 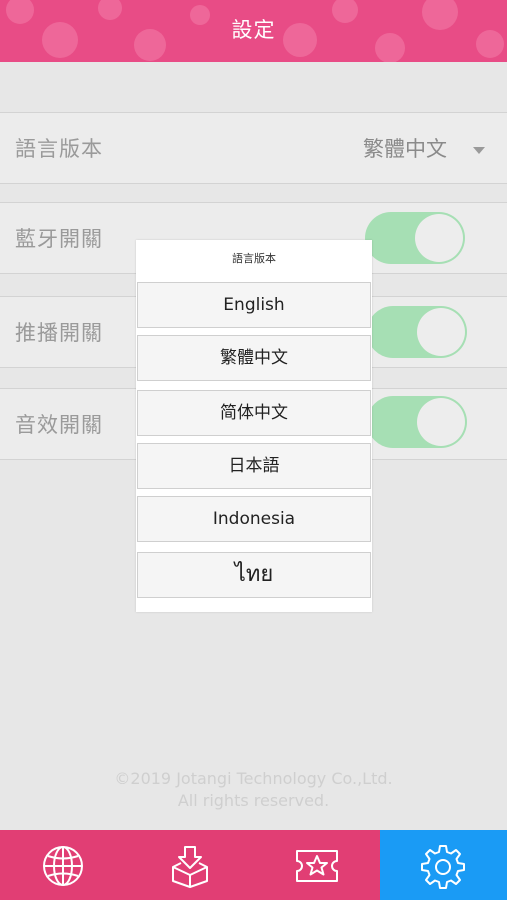 I want to click on language-option-indonesia: Indonesia, so click(x=254, y=519).